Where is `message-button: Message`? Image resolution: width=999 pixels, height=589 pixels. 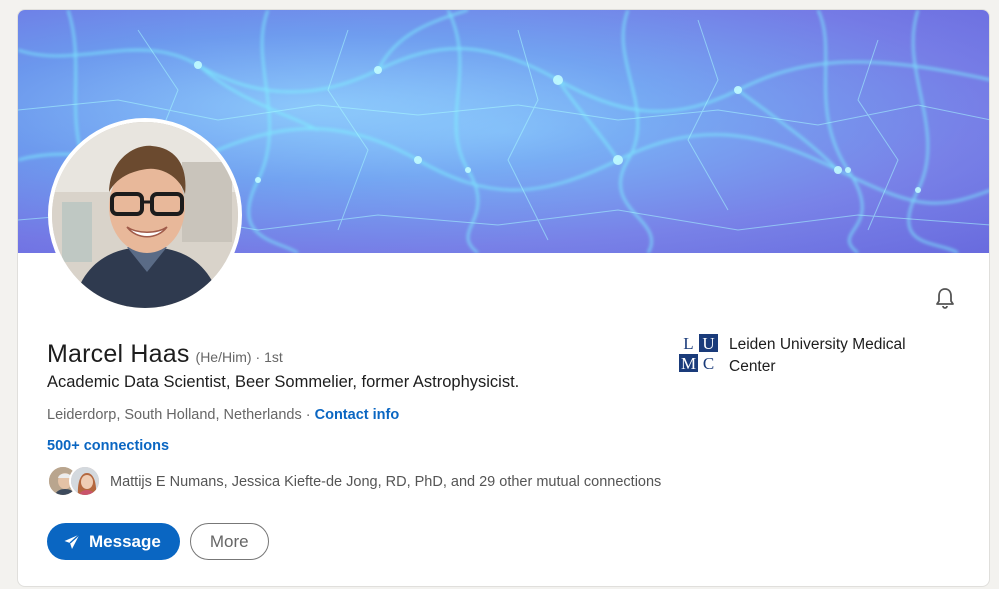 message-button: Message is located at coordinates (113, 541).